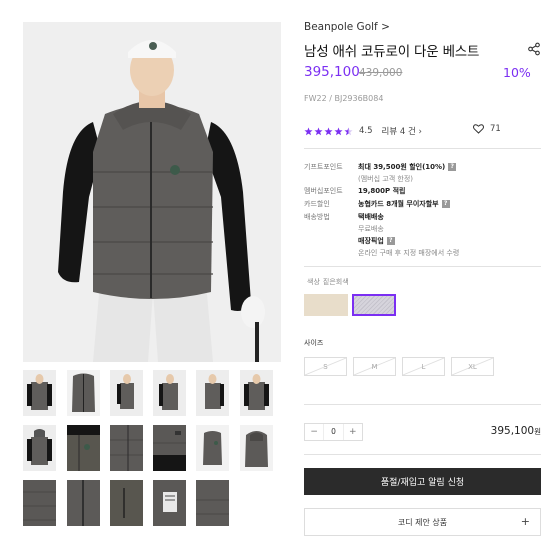 This screenshot has width=560, height=545. I want to click on color-swatch-charcoal, so click(374, 305).